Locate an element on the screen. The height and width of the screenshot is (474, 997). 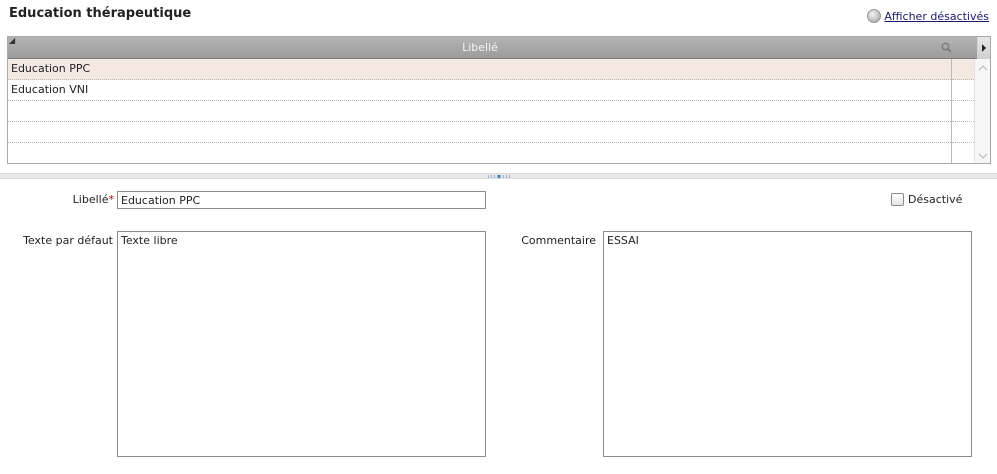
libelle-input: Education PPC is located at coordinates (301, 200).